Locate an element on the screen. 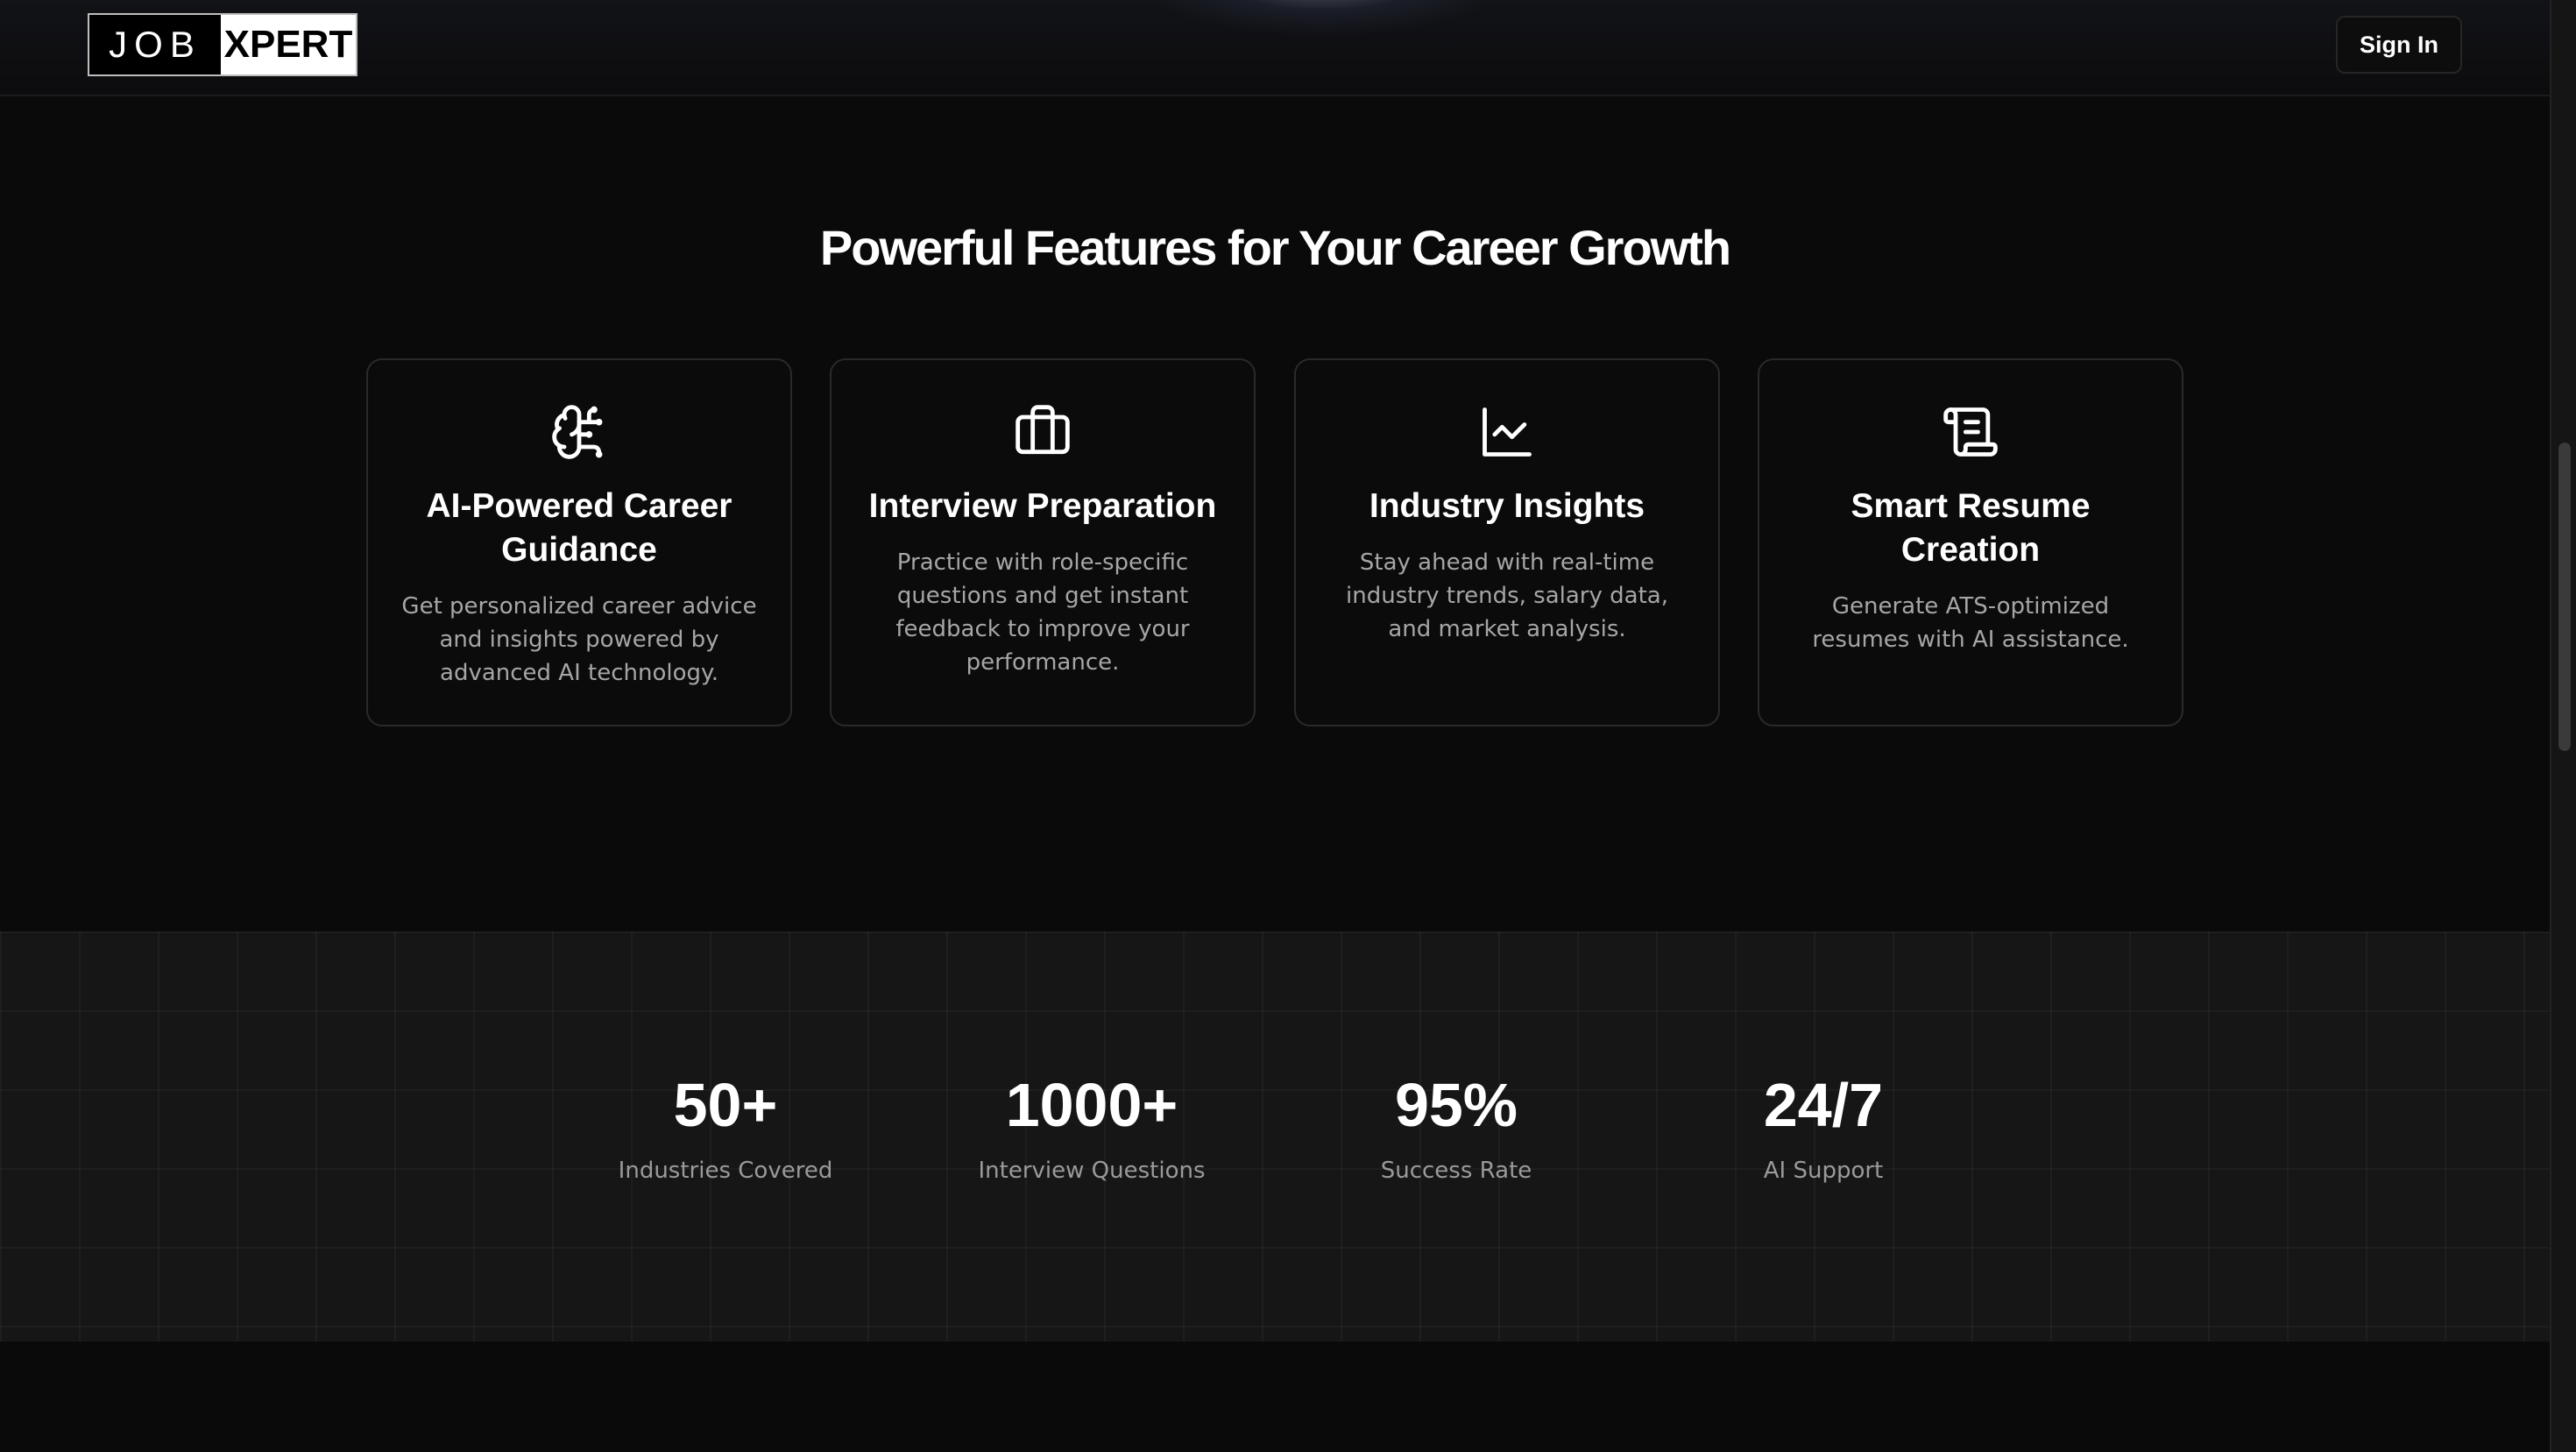  feature-card-title: AI-Powered Career Guidance is located at coordinates (579, 528).